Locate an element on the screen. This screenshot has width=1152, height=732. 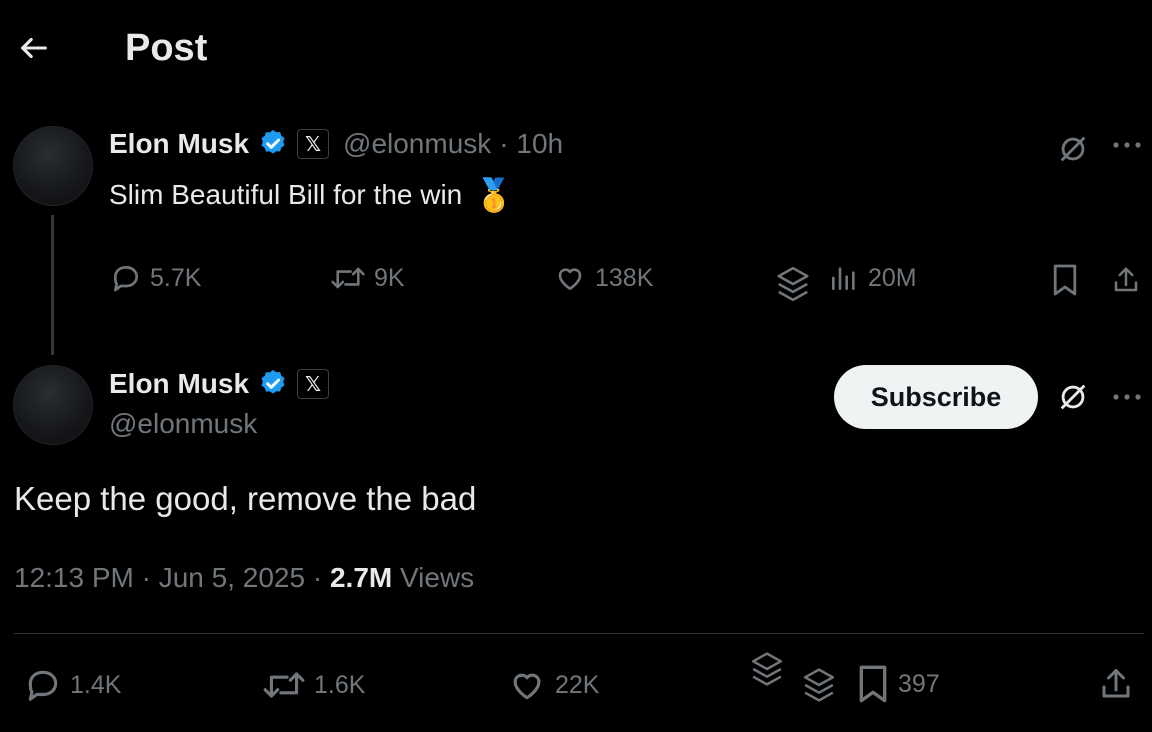
bookmark-count: 397 is located at coordinates (919, 683).